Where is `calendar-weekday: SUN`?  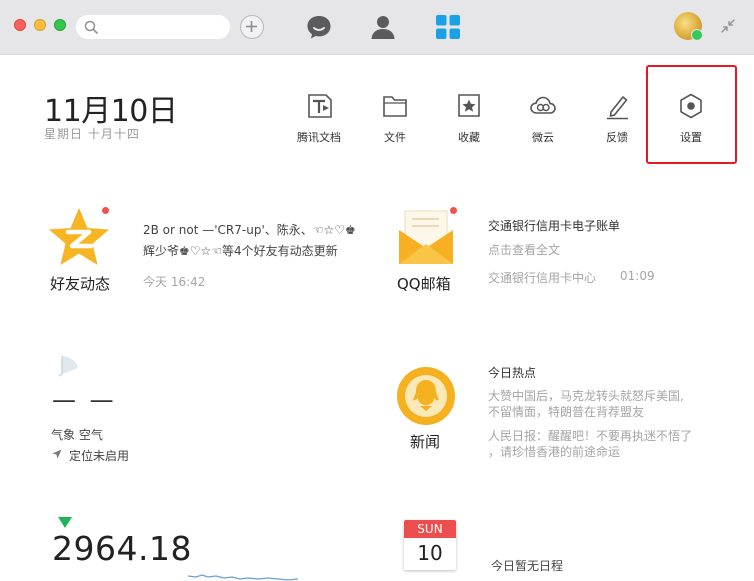
calendar-weekday: SUN is located at coordinates (430, 529).